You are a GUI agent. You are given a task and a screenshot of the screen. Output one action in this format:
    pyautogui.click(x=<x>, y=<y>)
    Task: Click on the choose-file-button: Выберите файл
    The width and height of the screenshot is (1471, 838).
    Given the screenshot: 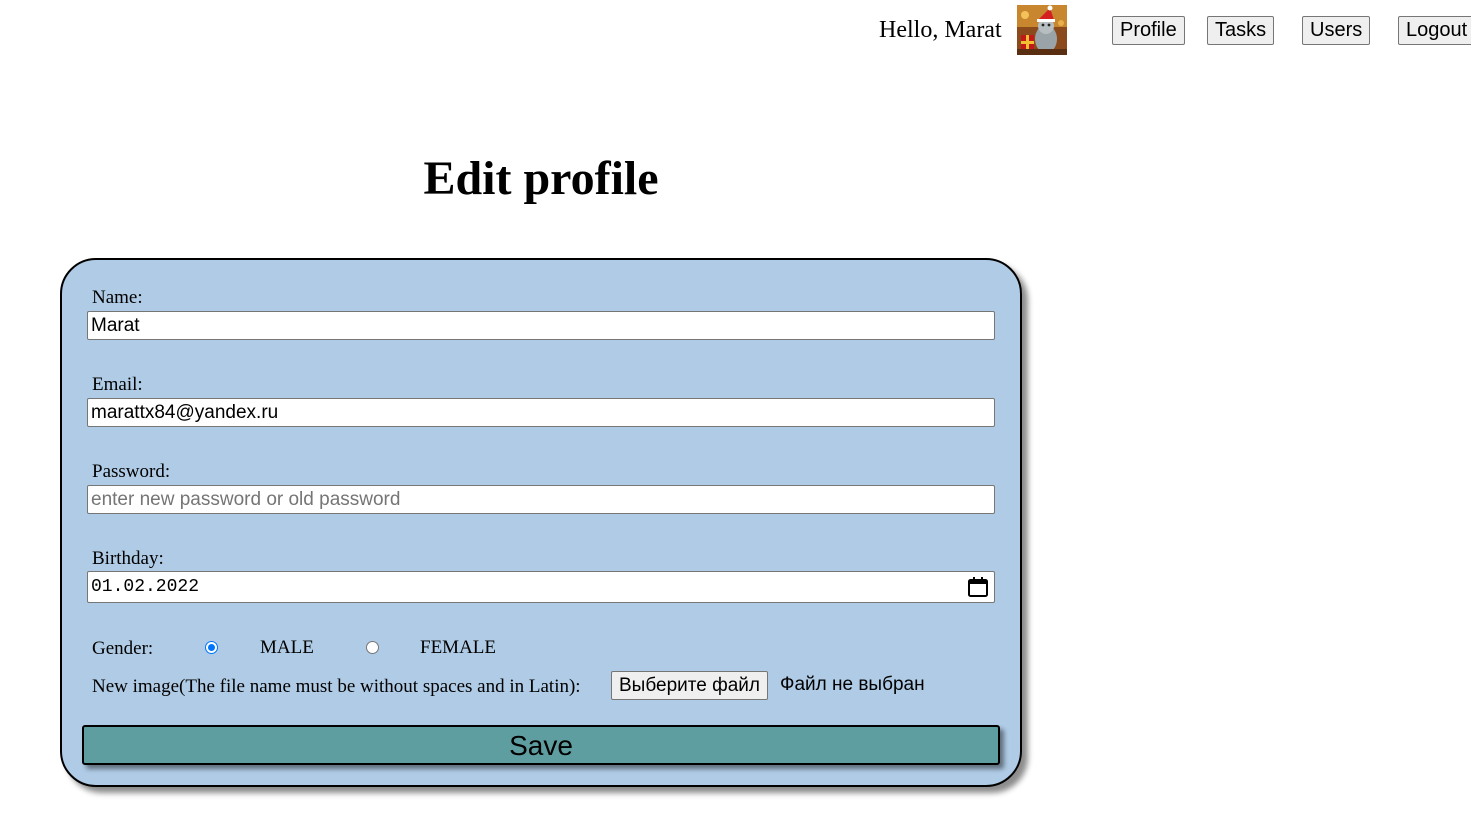 What is the action you would take?
    pyautogui.click(x=689, y=685)
    